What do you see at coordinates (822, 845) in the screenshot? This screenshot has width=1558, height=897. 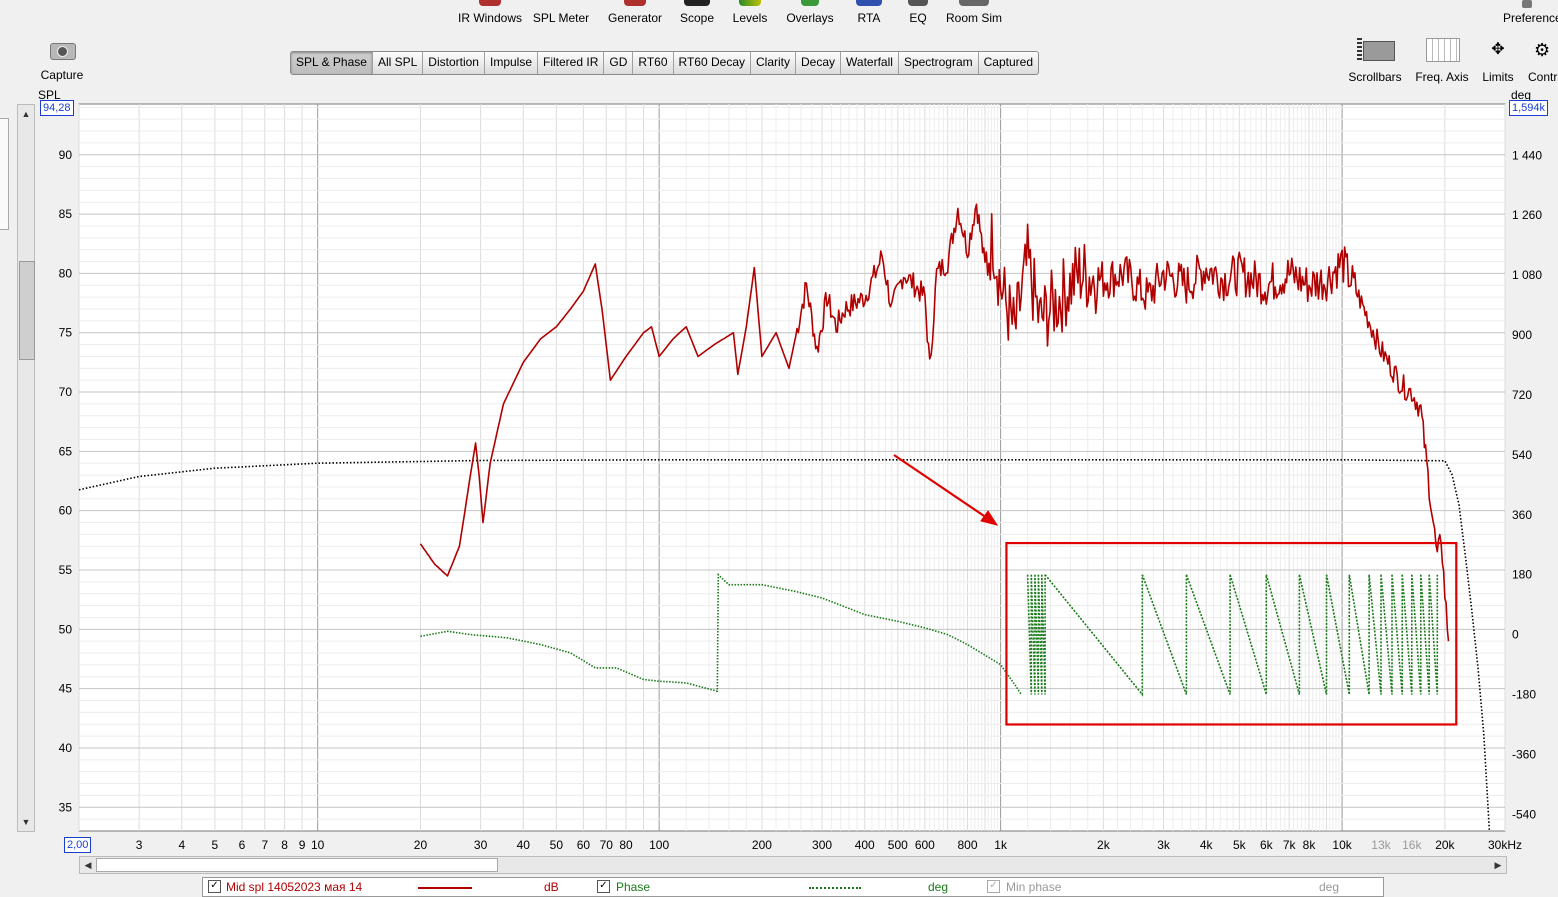 I see `freq-tick-label: 300` at bounding box center [822, 845].